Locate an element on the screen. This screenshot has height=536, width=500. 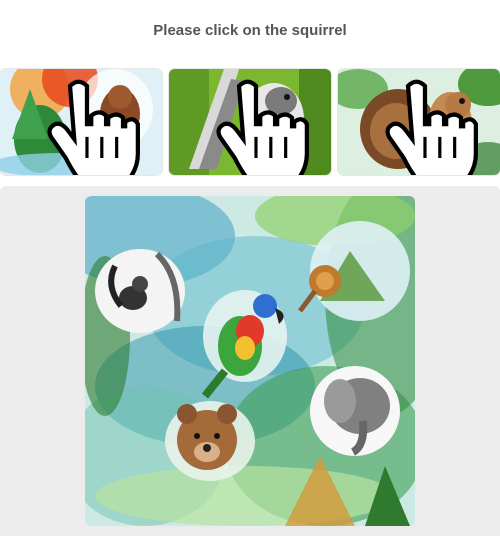
squirrel is located at coordinates (140, 291).